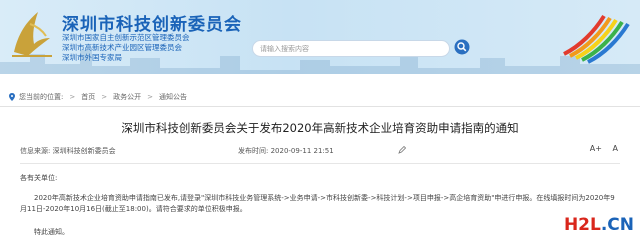 This screenshot has height=241, width=640. What do you see at coordinates (92, 57) in the screenshot?
I see `org-subtitle-3: 深圳市外国专家局` at bounding box center [92, 57].